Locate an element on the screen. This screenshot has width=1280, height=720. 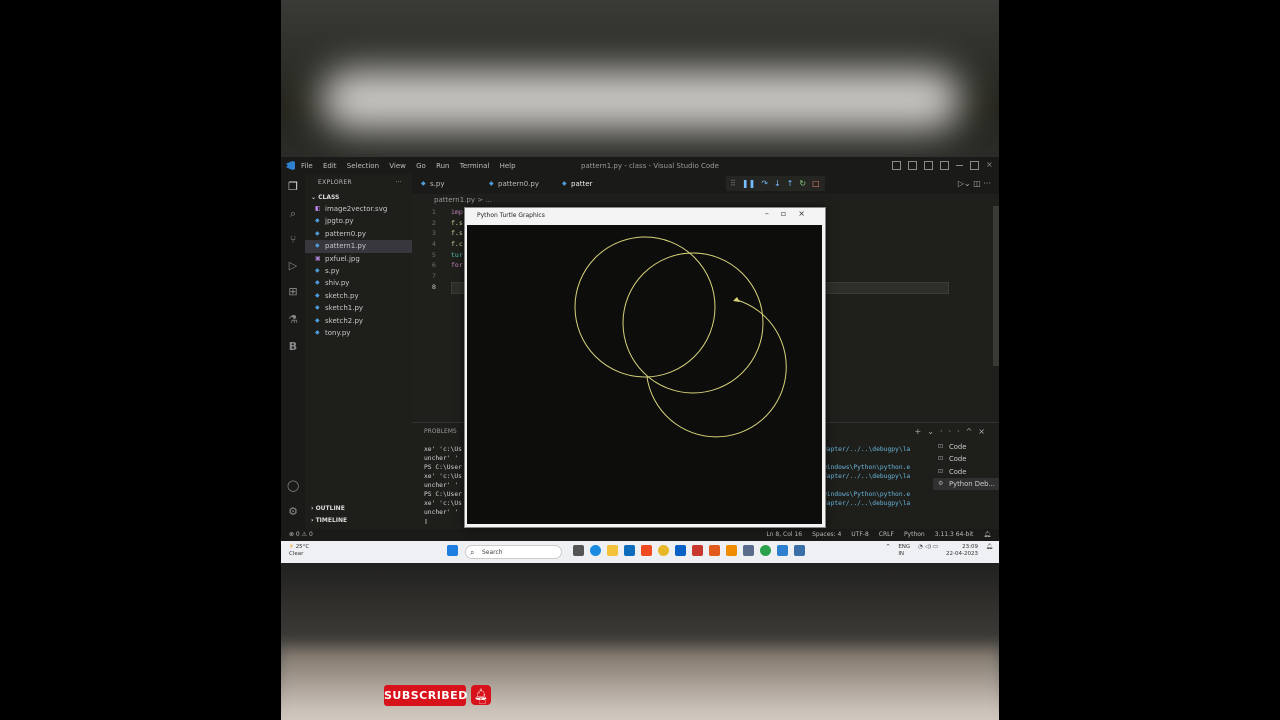
interpreter-version: 3.11.3 64-bit is located at coordinates (954, 534).